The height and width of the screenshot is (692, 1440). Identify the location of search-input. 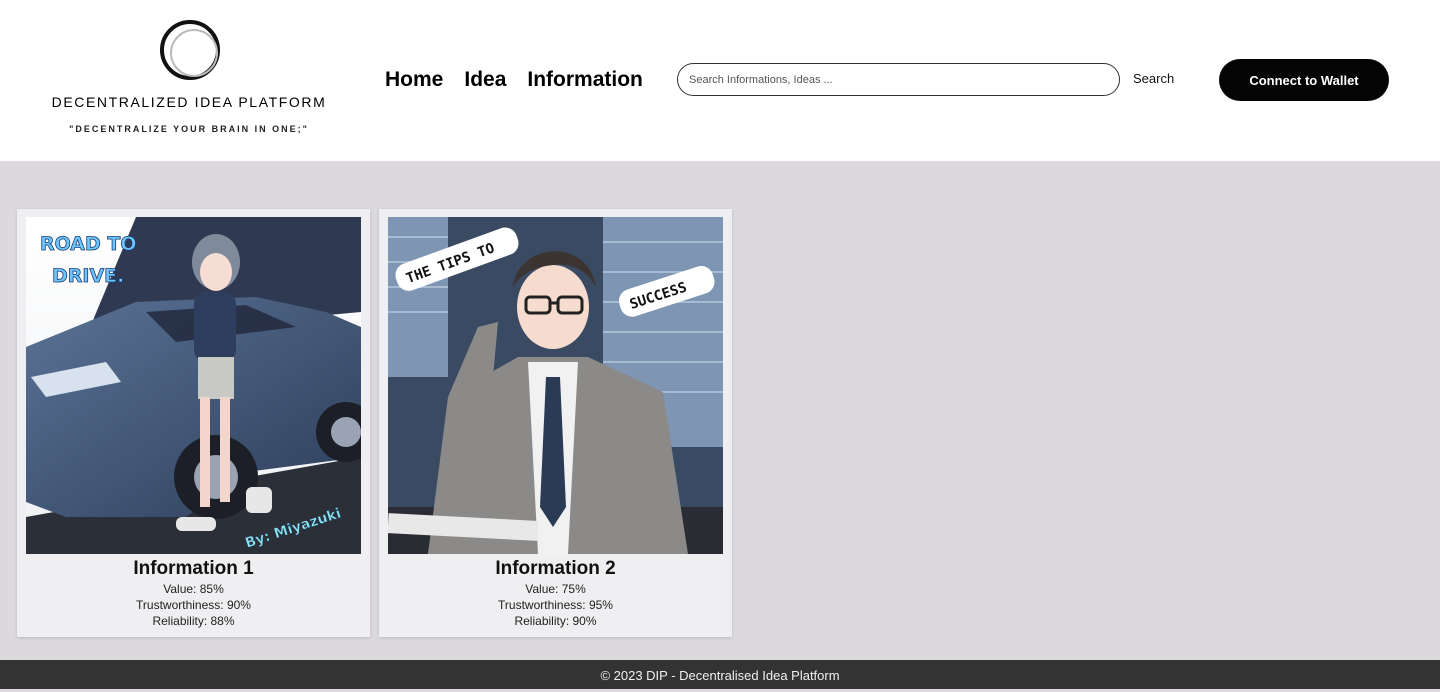
(898, 79).